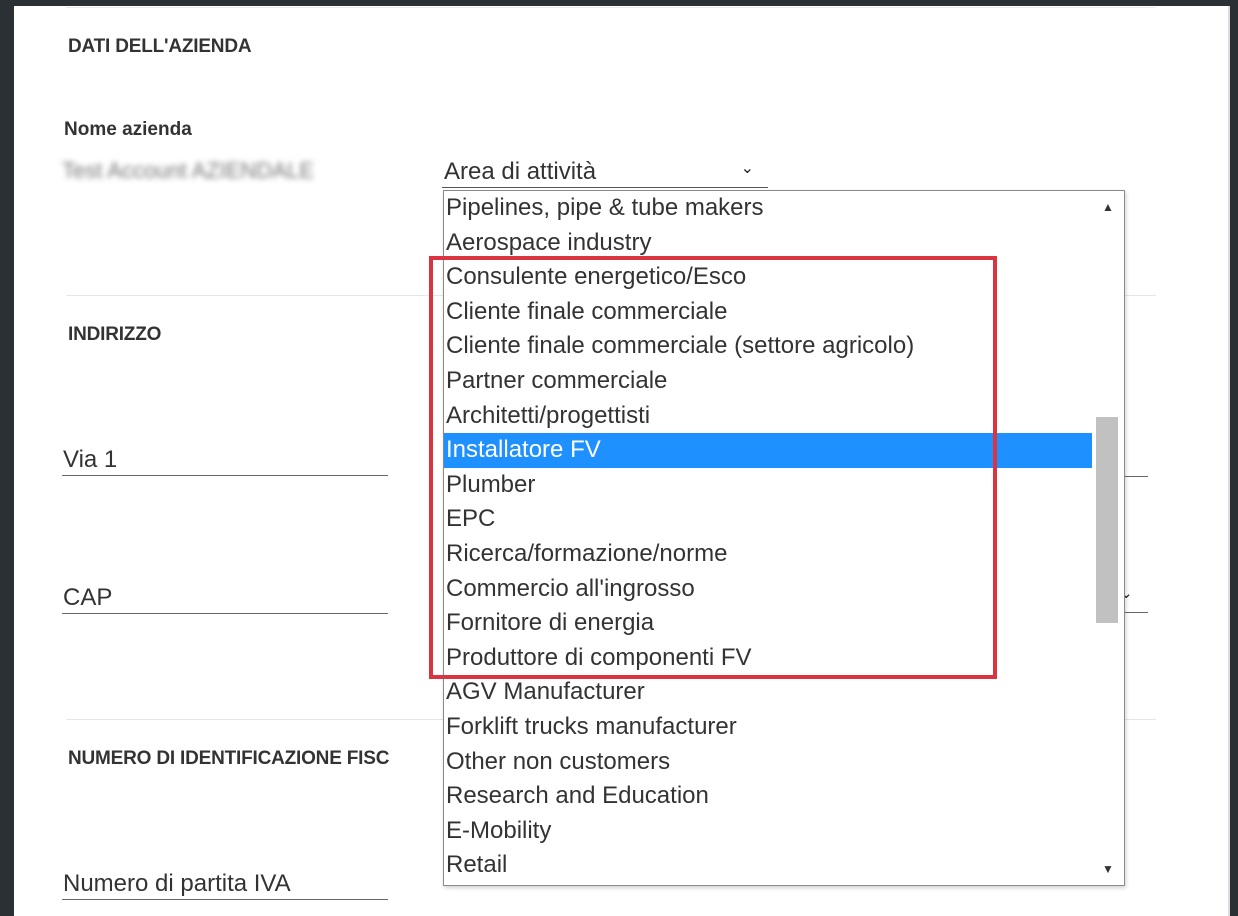 This screenshot has width=1238, height=916. I want to click on vat-input, so click(225, 880).